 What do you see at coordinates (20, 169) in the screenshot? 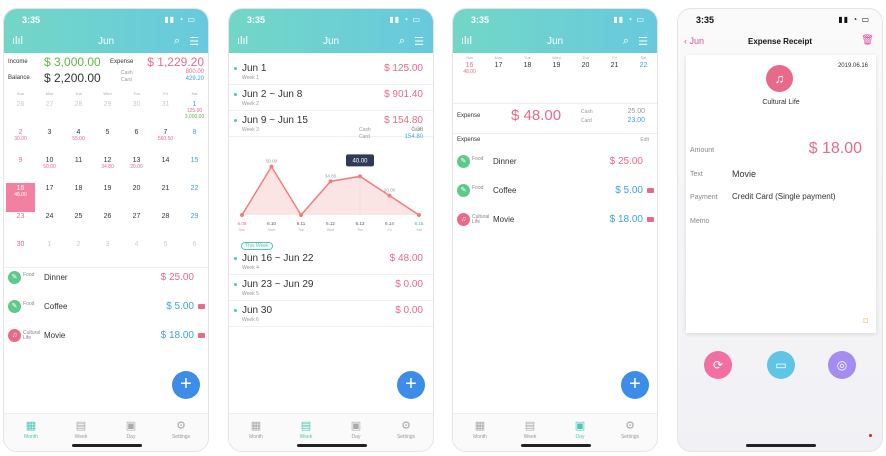
I see `calendar-day: 9` at bounding box center [20, 169].